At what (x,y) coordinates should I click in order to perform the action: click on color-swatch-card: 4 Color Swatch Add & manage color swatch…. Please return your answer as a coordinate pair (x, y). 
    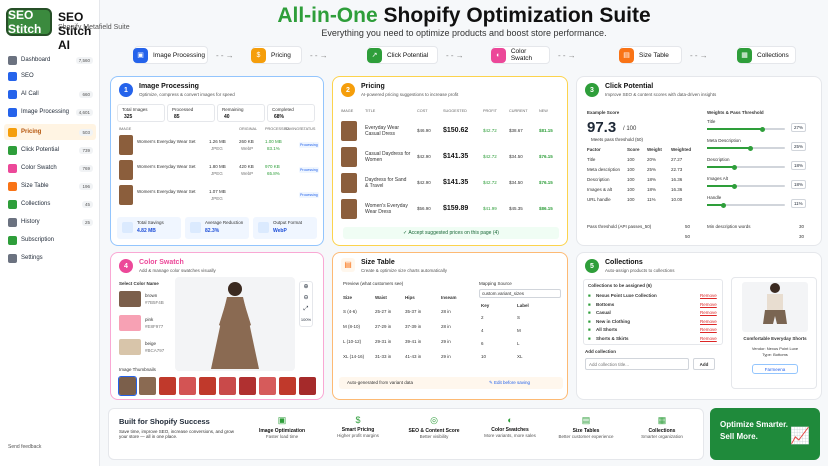
    Looking at the image, I should click on (217, 326).